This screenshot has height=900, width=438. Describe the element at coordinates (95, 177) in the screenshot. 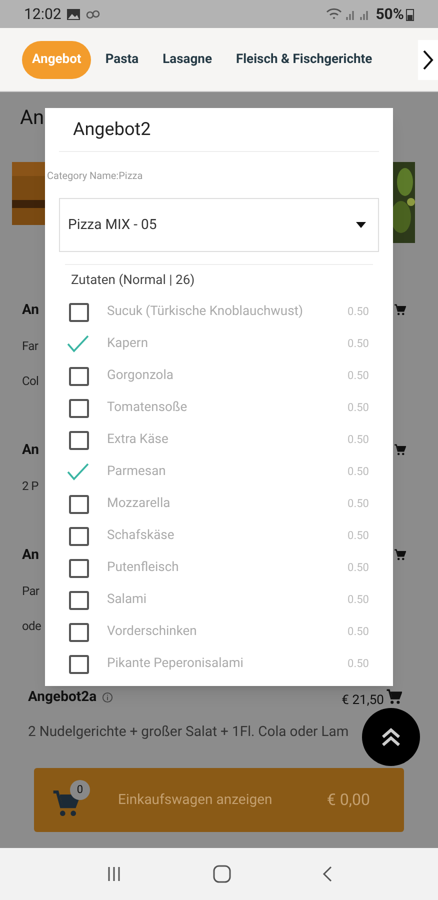

I see `category-label: Category Name:Pizza` at that location.